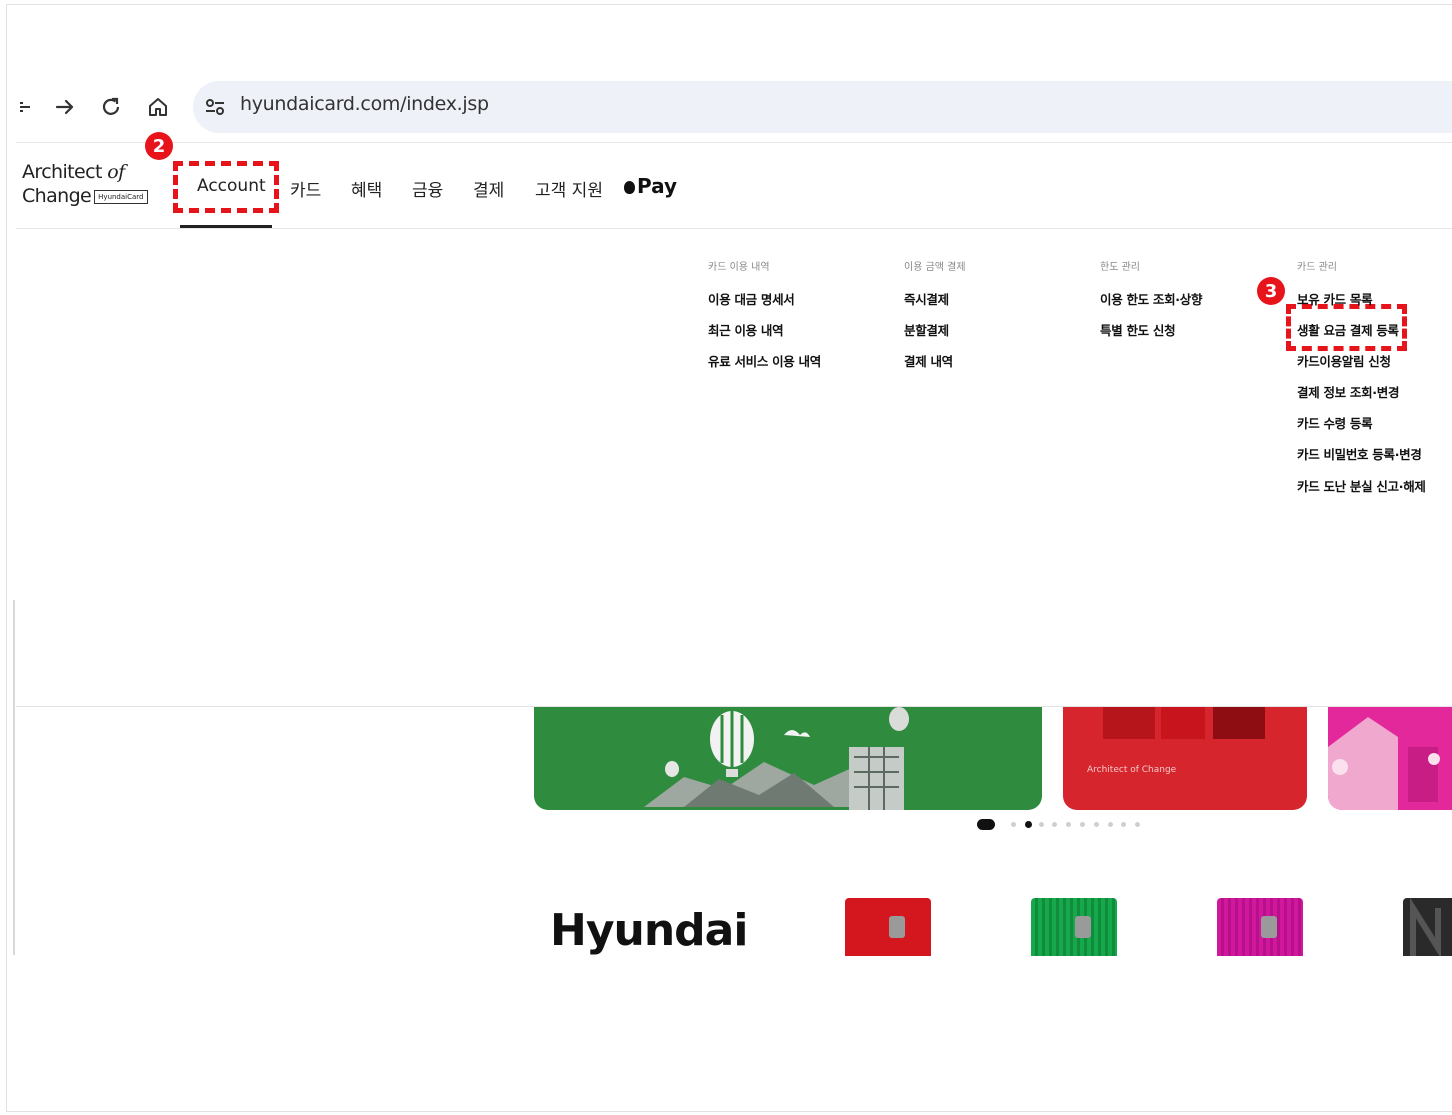 The image size is (1452, 1115). I want to click on menu-heading-card-management: 카드 관리, so click(1317, 267).